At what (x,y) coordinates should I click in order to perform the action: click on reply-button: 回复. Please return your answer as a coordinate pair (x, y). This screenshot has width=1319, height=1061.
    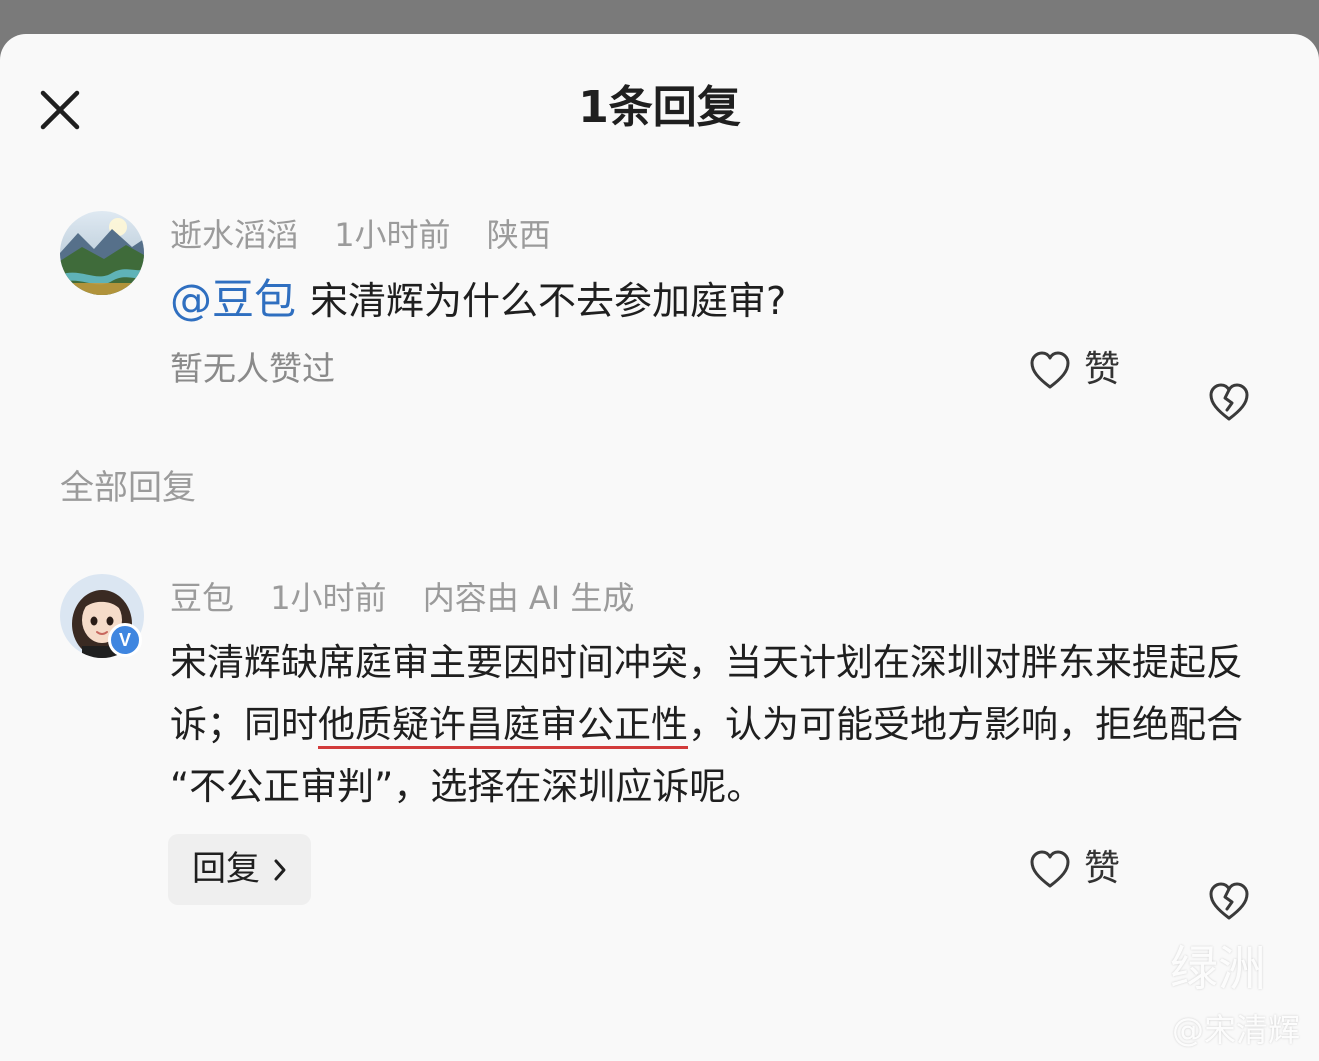
    Looking at the image, I should click on (239, 869).